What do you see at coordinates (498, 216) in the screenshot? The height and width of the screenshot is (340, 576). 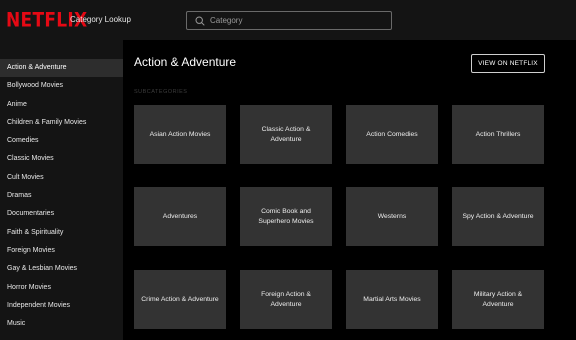 I see `tile-spy-action-adventure: Spy Action & Adventure` at bounding box center [498, 216].